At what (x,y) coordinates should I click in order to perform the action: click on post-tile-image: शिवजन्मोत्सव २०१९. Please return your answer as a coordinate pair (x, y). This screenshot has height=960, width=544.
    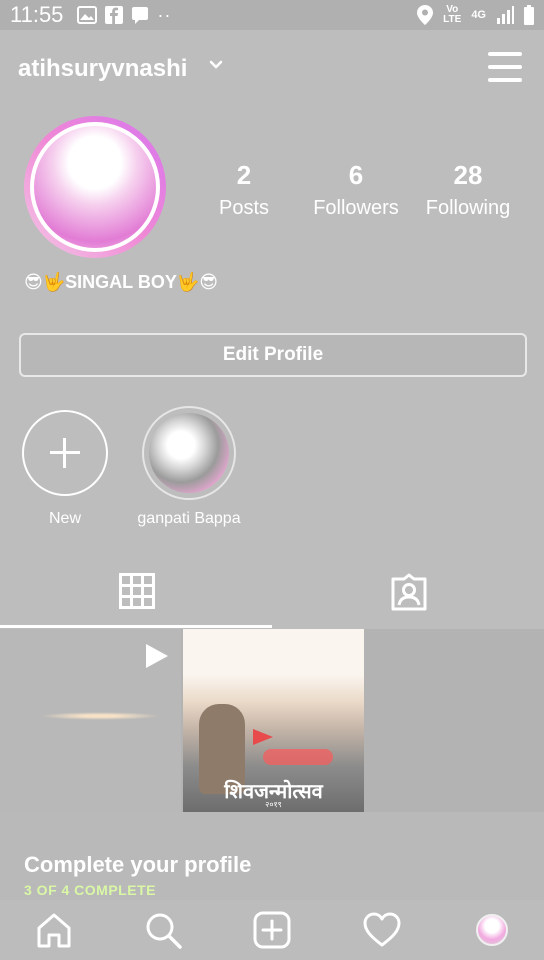
    Looking at the image, I should click on (273, 720).